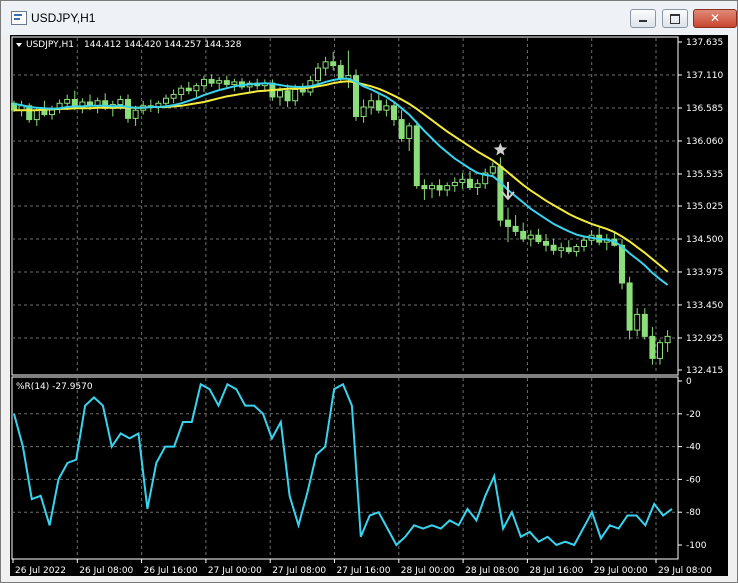 This screenshot has height=583, width=738. I want to click on time-tick-label: 26 Jul 08:00, so click(106, 571).